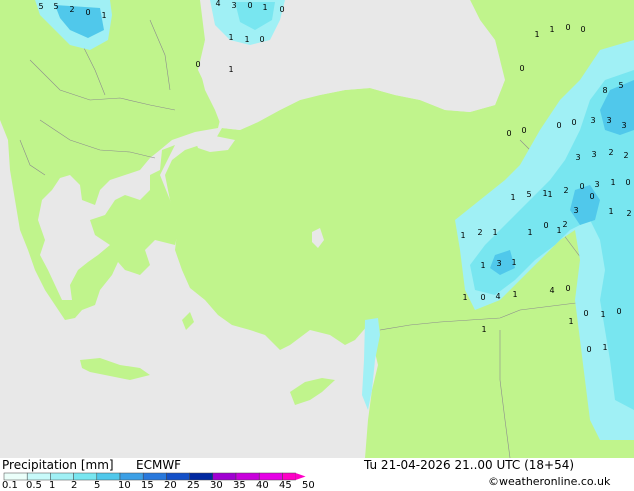 The height and width of the screenshot is (491, 634). Describe the element at coordinates (170, 485) in the screenshot. I see `colorbar-tick-label: 20` at that location.